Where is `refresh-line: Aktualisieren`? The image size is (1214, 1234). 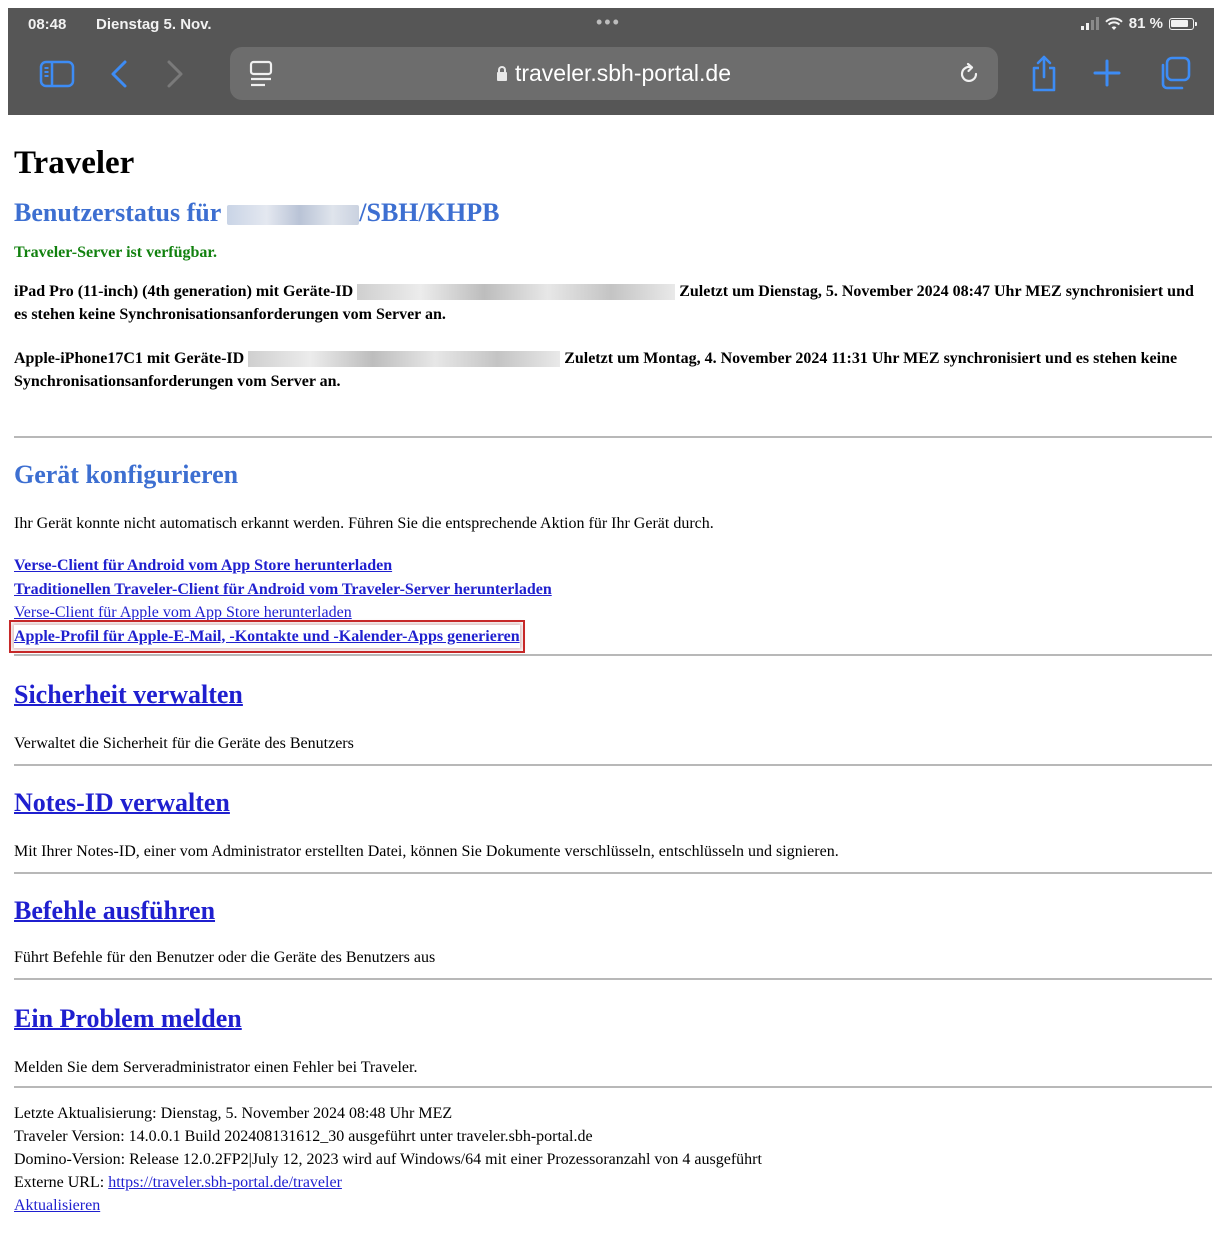
refresh-line: Aktualisieren is located at coordinates (388, 1205).